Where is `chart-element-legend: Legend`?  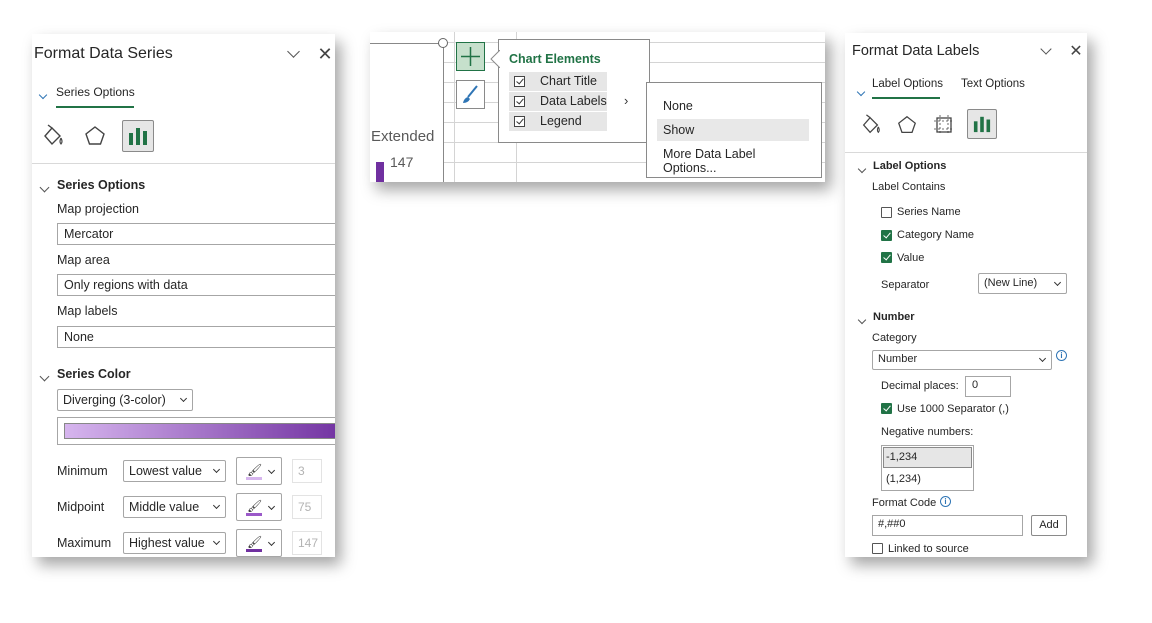
chart-element-legend: Legend is located at coordinates (558, 121).